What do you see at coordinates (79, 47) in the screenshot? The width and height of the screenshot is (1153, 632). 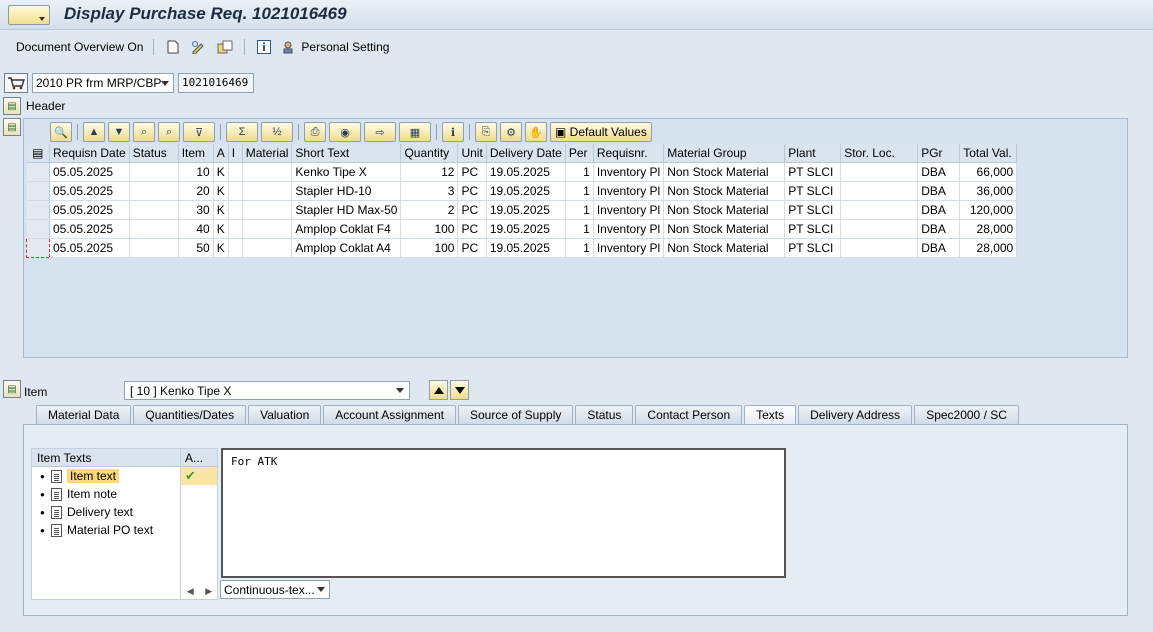 I see `document-overview-button: Document Overview On` at bounding box center [79, 47].